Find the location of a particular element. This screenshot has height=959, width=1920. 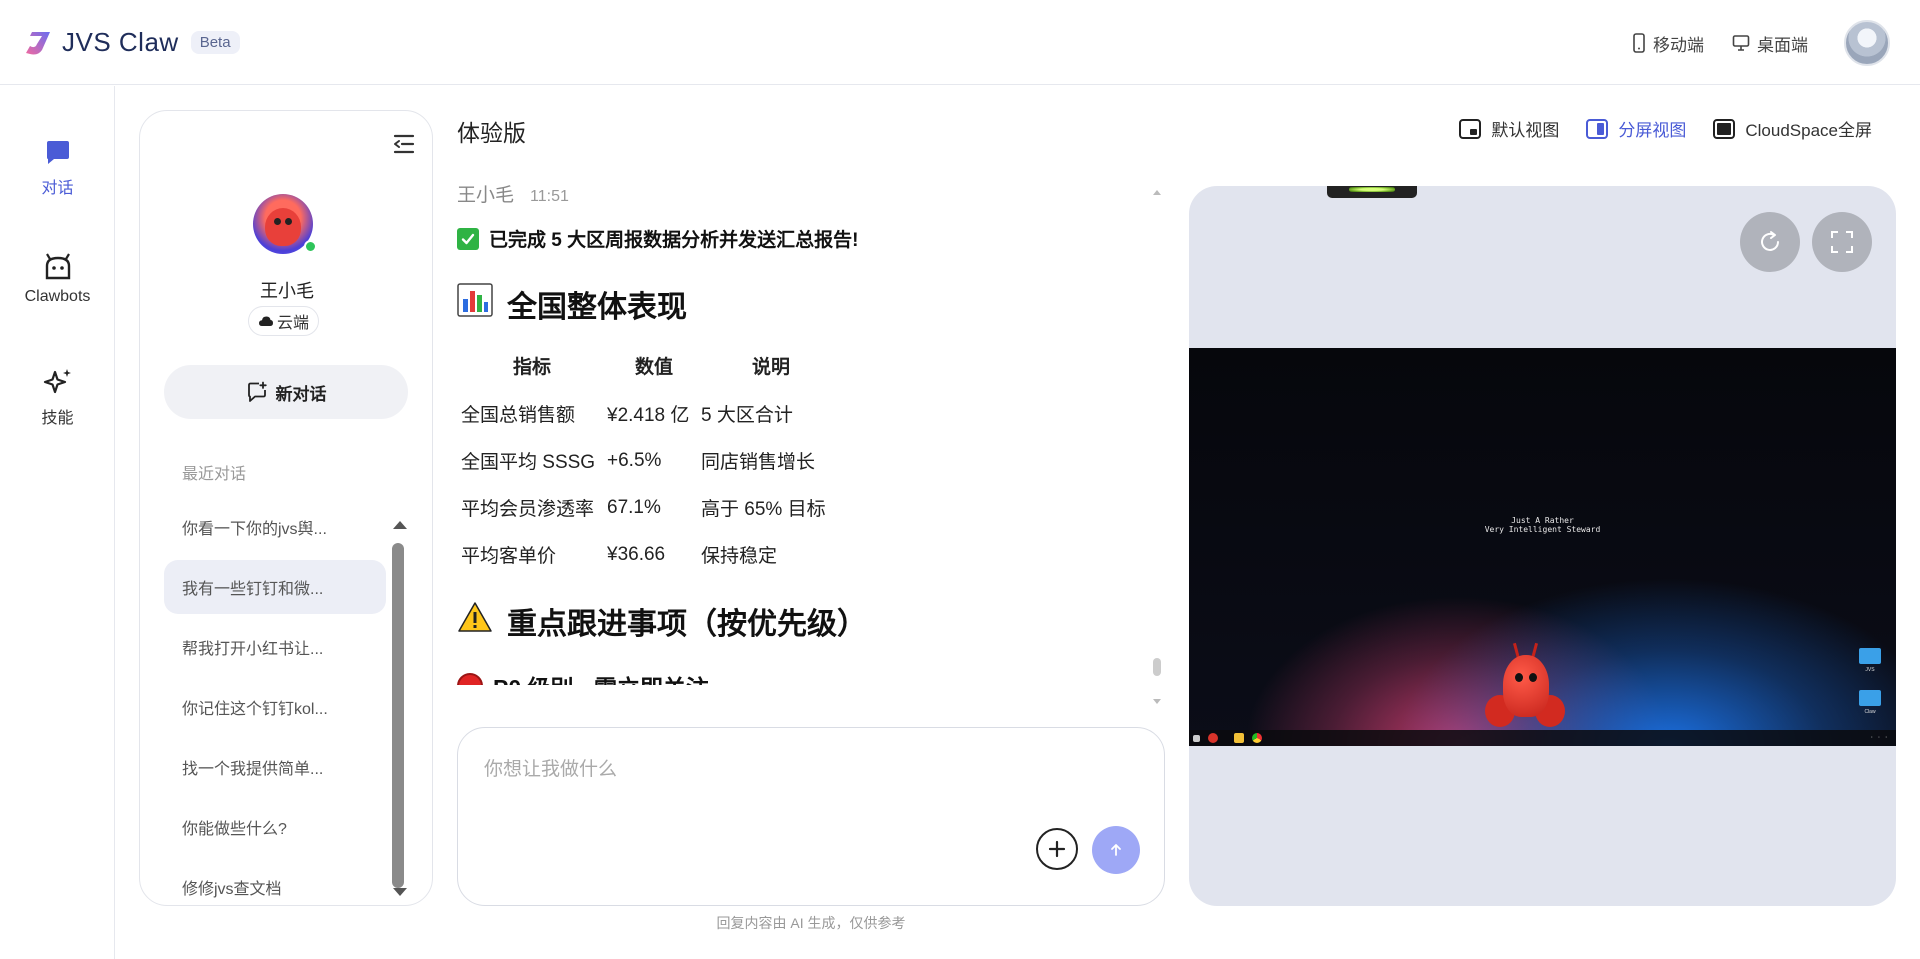

chat-scroll-thumb is located at coordinates (1157, 667).